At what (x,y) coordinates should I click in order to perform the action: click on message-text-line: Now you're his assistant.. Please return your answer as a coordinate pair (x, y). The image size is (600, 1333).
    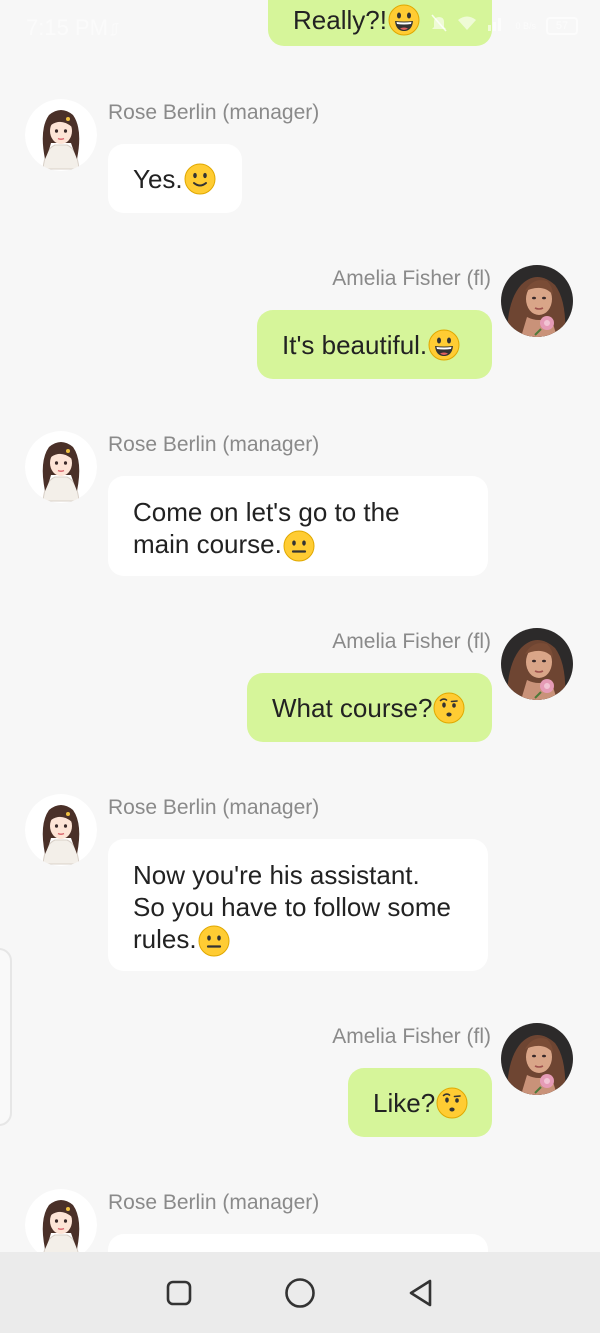
    Looking at the image, I should click on (276, 875).